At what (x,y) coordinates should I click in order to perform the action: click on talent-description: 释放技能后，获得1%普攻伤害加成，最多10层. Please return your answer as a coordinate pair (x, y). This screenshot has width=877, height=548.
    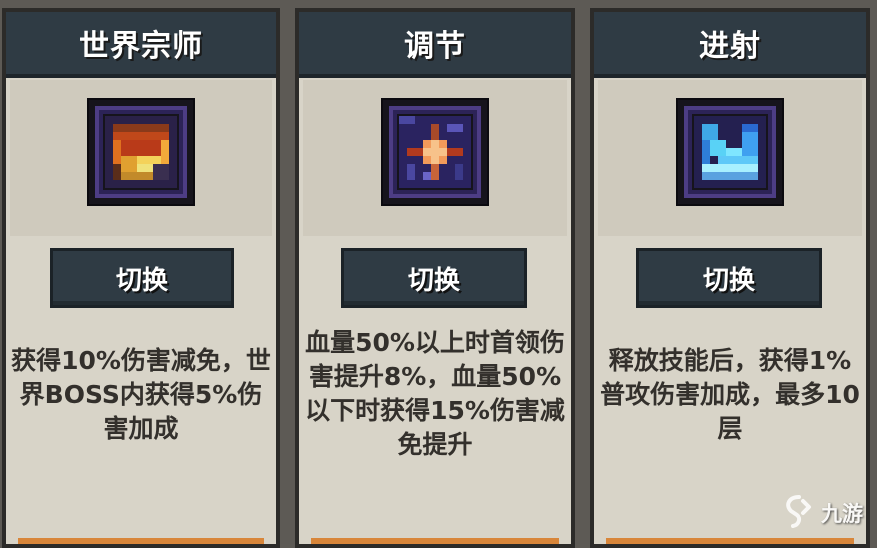
    Looking at the image, I should click on (730, 394).